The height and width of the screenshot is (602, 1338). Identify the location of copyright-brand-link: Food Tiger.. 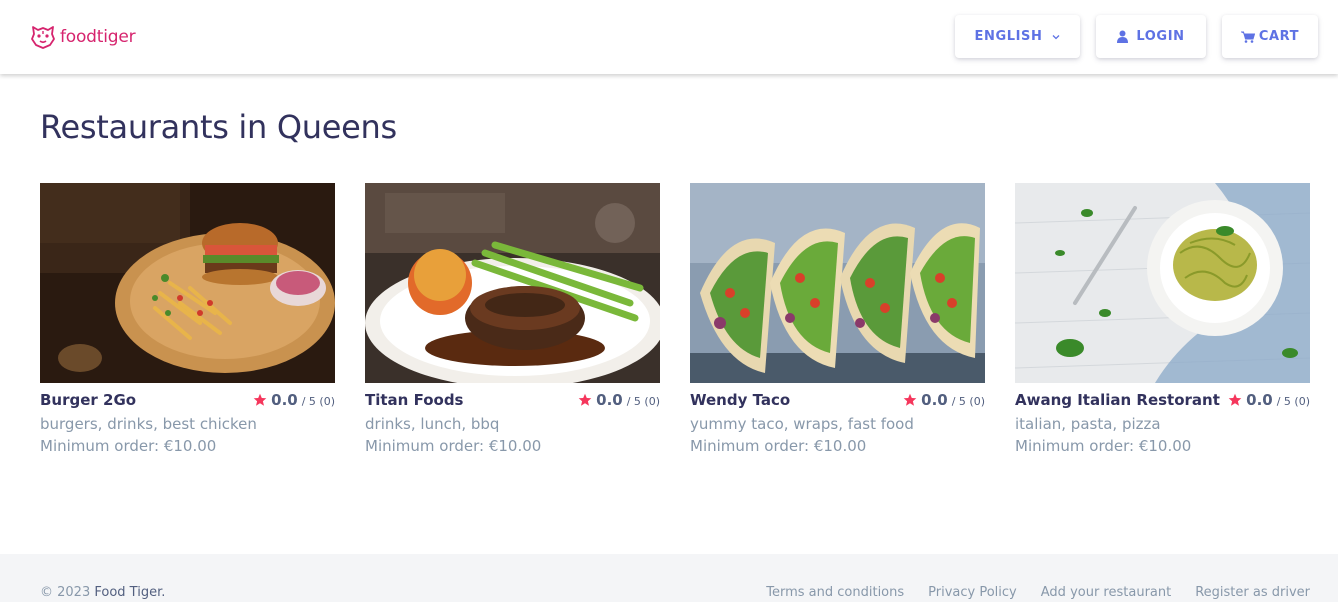
(129, 592).